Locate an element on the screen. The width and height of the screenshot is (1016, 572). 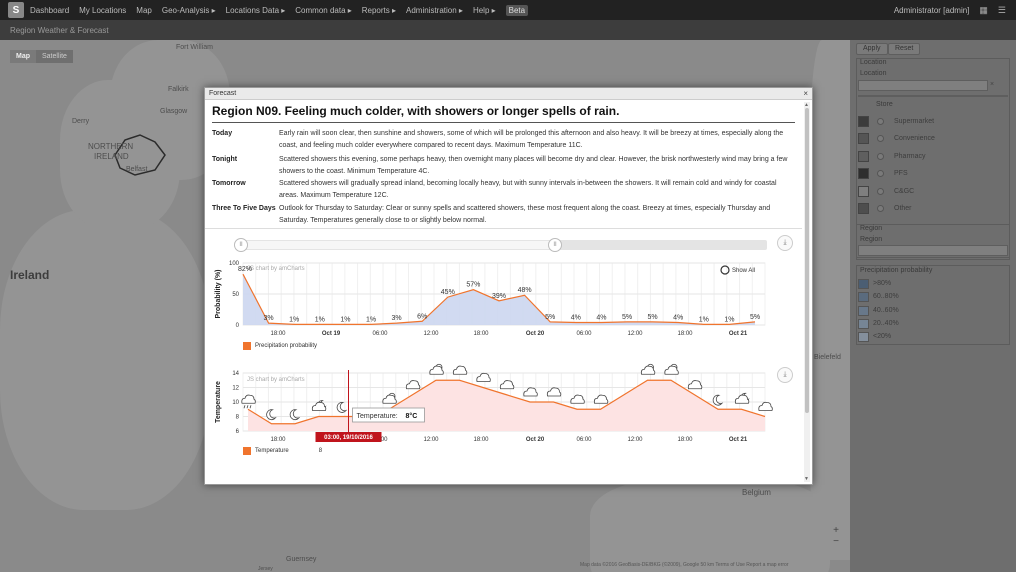
location-clear-icon: × is located at coordinates (992, 84).